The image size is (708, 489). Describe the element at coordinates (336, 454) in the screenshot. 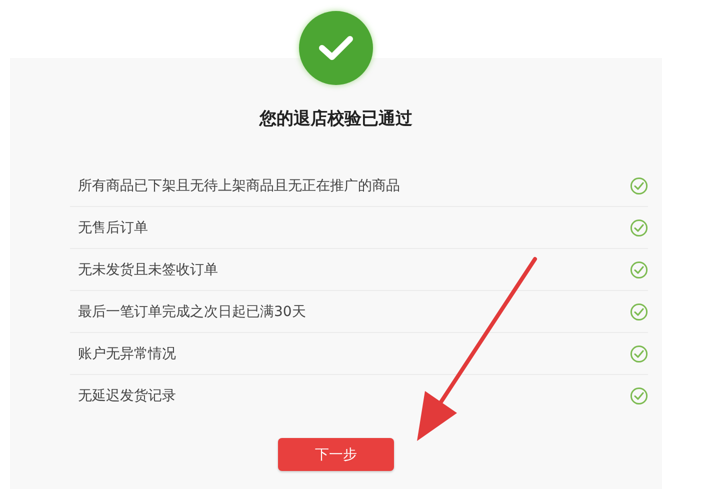

I see `next-button: 下一步` at that location.